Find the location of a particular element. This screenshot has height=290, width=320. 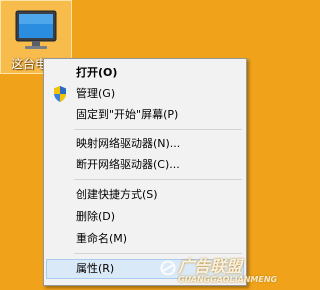

menu-item-label: 创建快捷方式(S) is located at coordinates (117, 194).